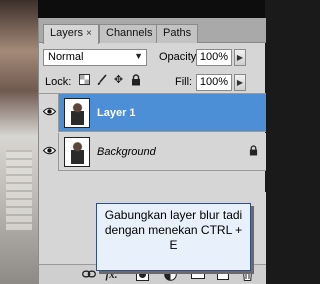 Image resolution: width=320 pixels, height=284 pixels. I want to click on opacity-input: 100%, so click(214, 57).